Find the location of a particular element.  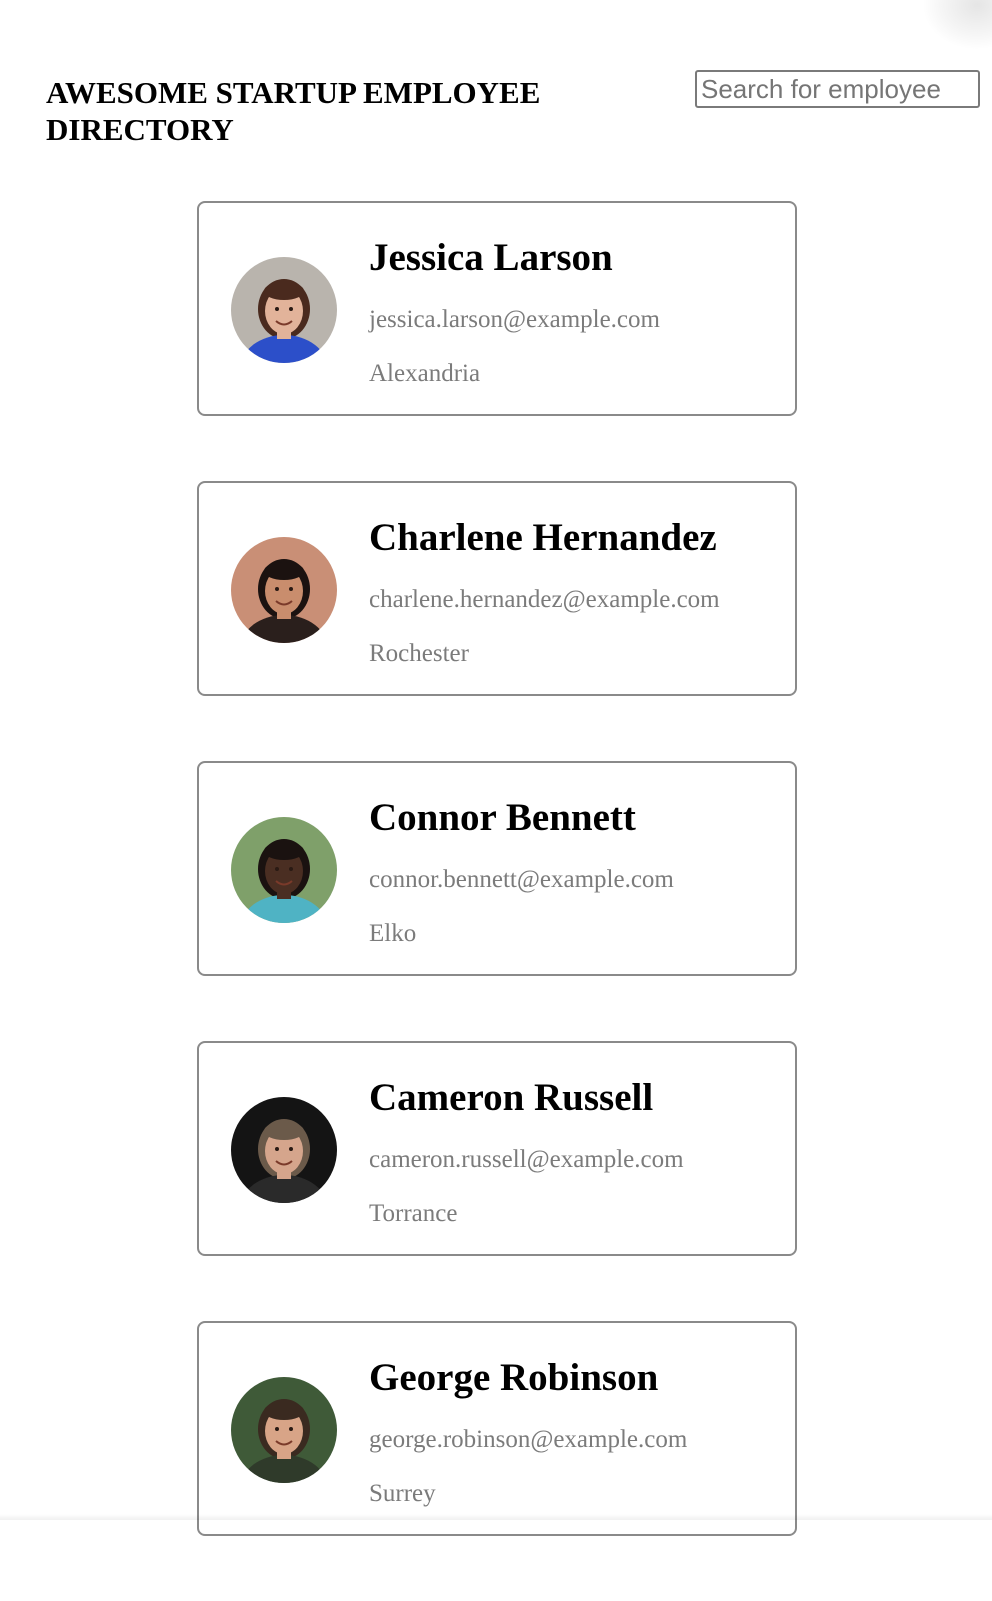

employee-city: Torrance is located at coordinates (413, 1213).